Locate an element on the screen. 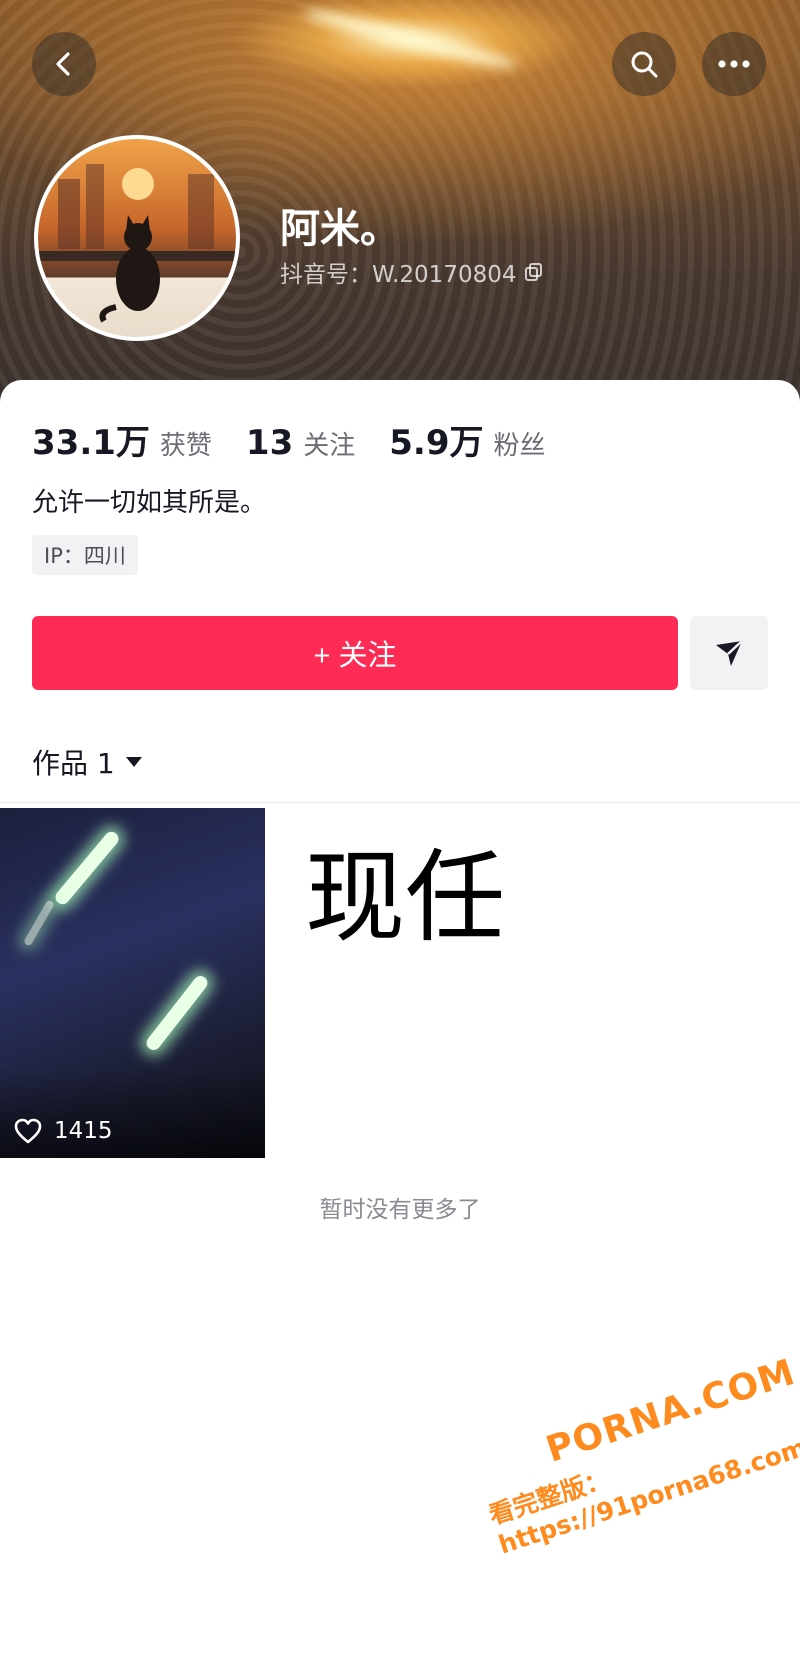  divider is located at coordinates (400, 802).